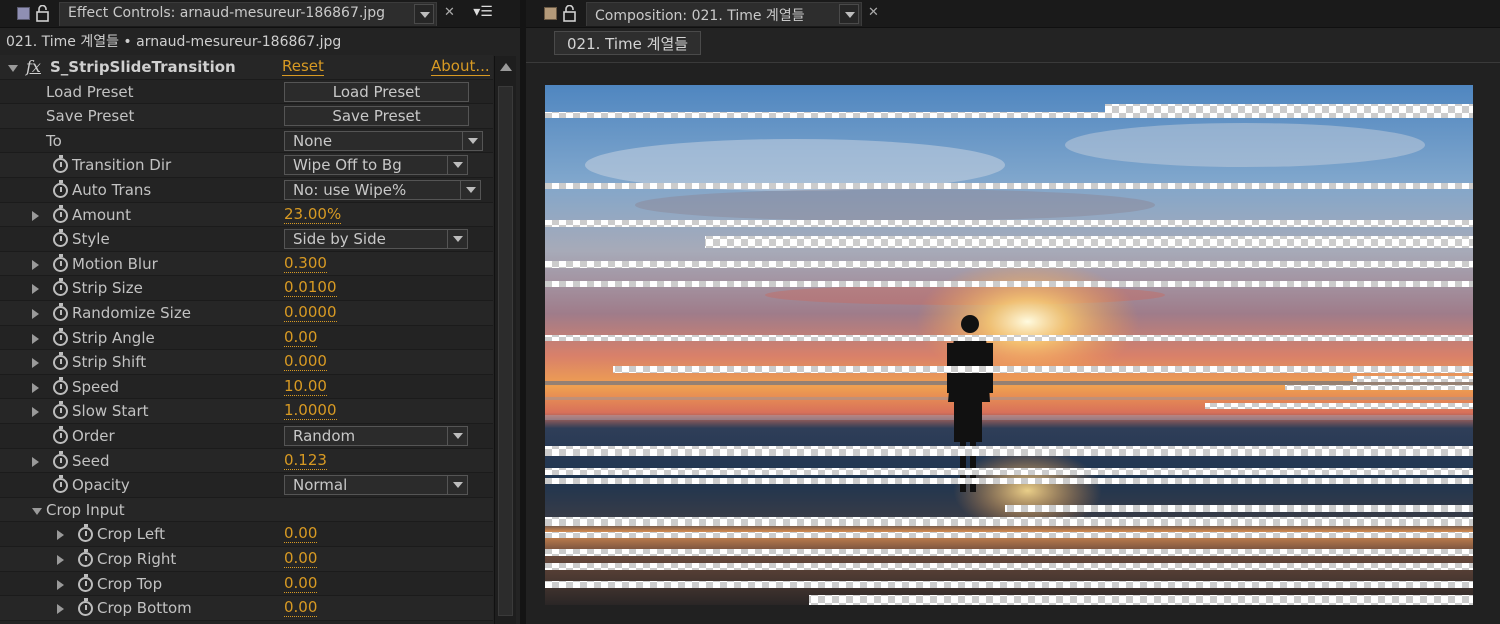 The height and width of the screenshot is (624, 1500). Describe the element at coordinates (246, 362) in the screenshot. I see `row-strip-shift: Strip Shift 0.000` at that location.